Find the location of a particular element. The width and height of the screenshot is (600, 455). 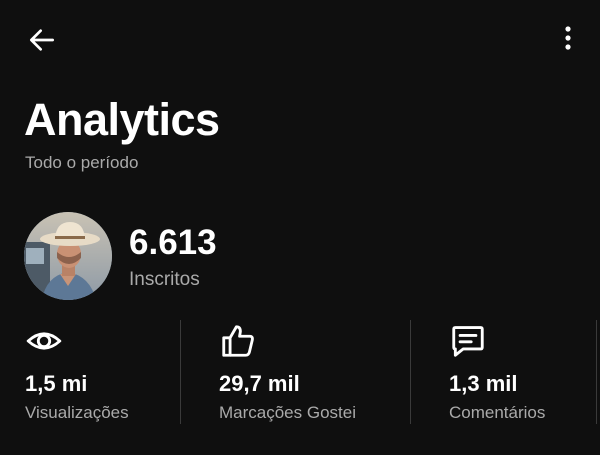

metric-comments: 1,3 mil Comentários is located at coordinates (519, 372).